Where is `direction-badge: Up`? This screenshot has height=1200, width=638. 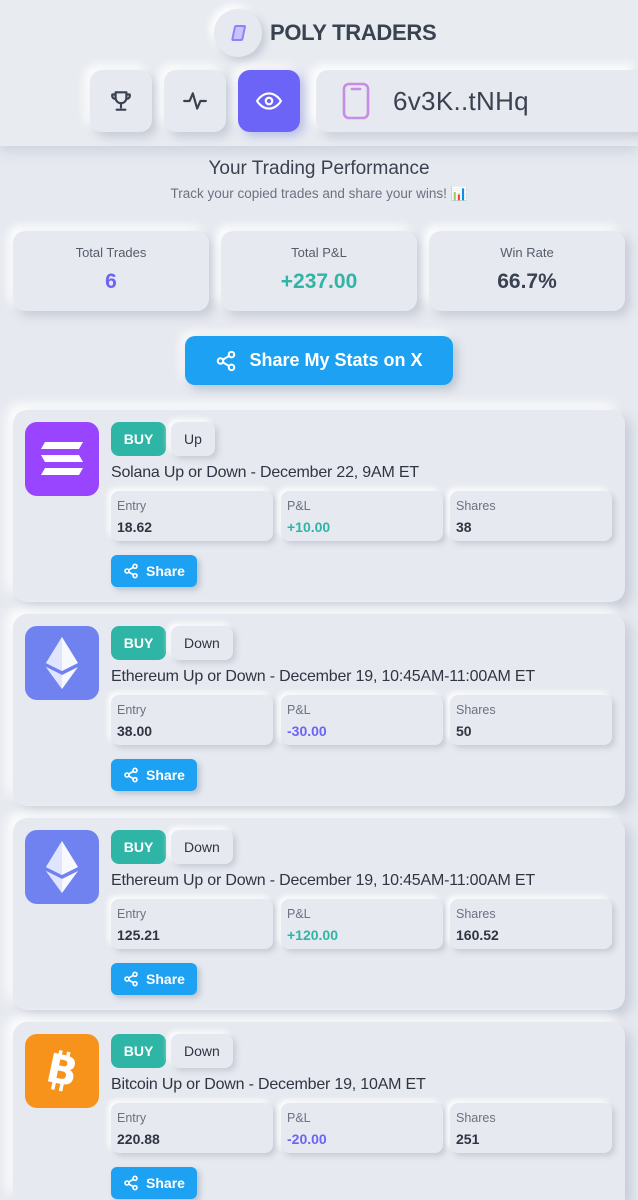 direction-badge: Up is located at coordinates (193, 439).